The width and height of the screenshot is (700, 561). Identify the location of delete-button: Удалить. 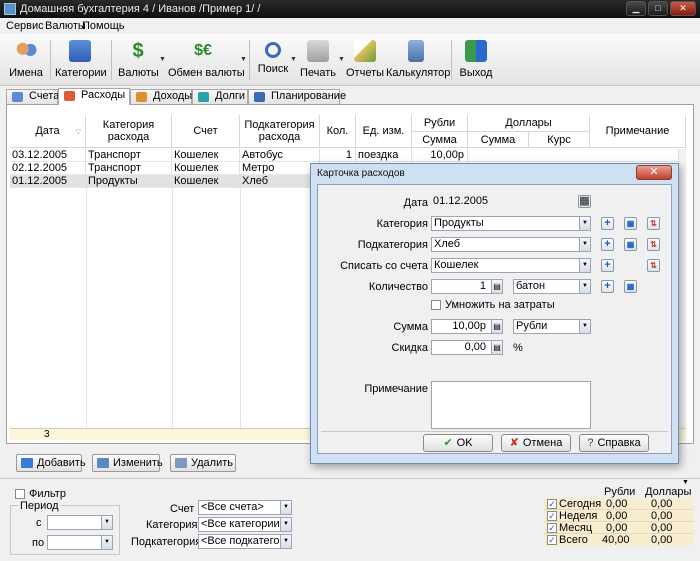
(203, 463).